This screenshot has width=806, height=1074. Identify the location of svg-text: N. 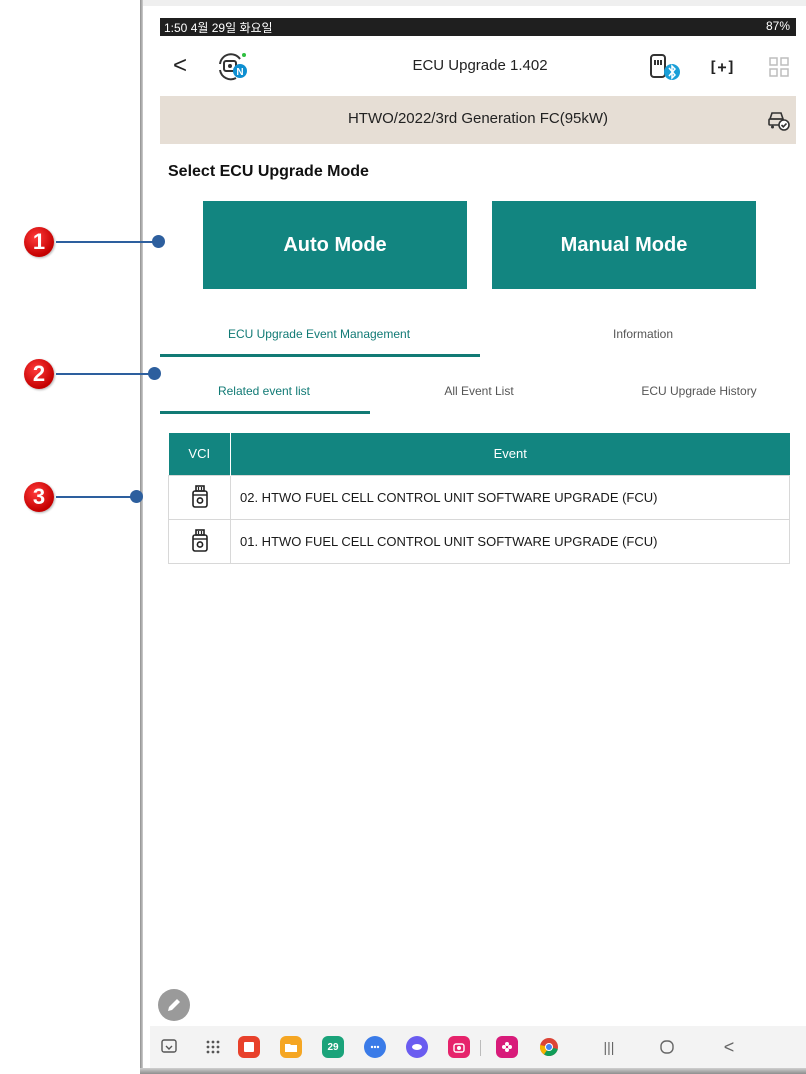
(239, 72).